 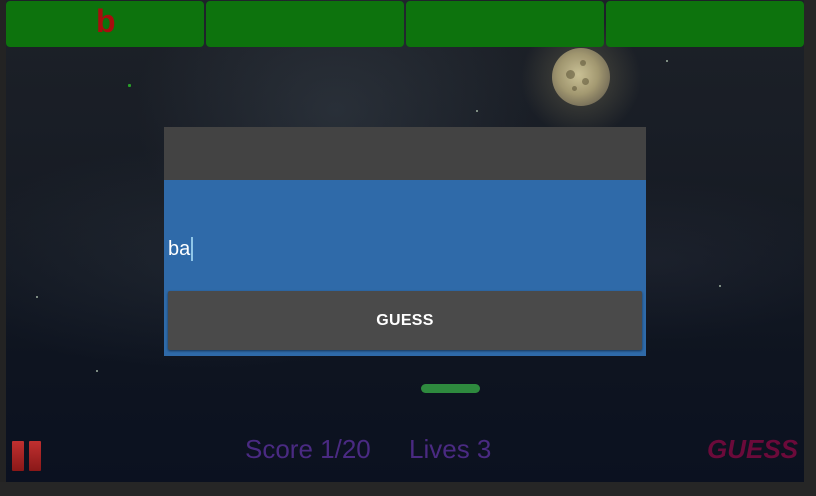 I want to click on moon-decoration, so click(x=581, y=77).